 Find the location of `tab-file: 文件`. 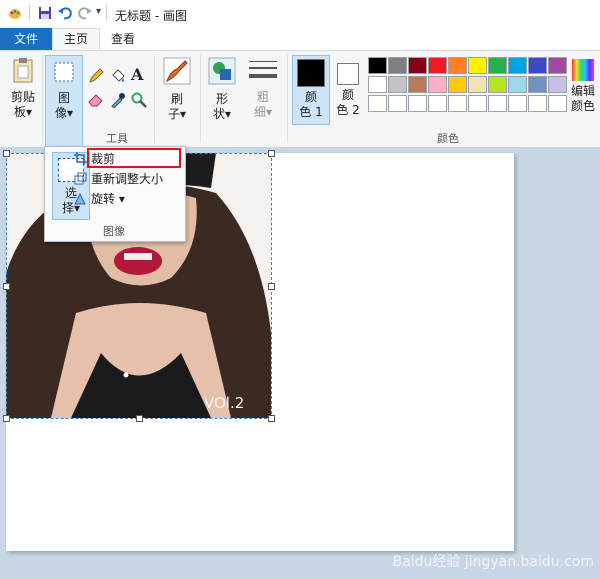

tab-file: 文件 is located at coordinates (26, 39).